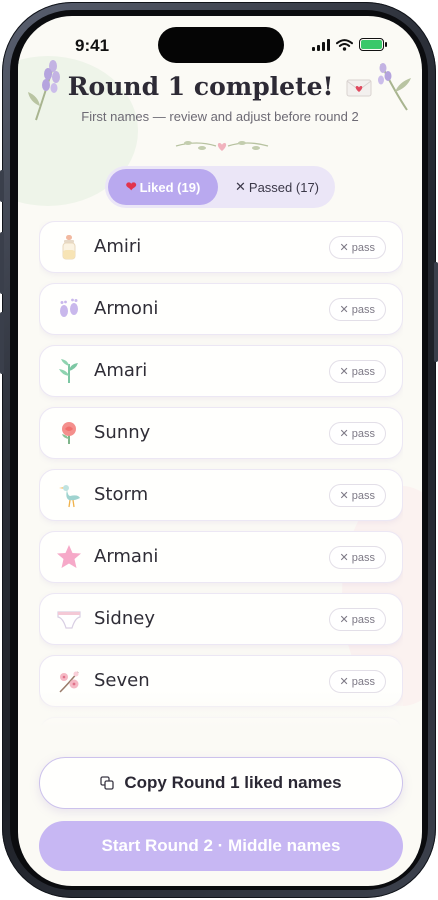  Describe the element at coordinates (69, 433) in the screenshot. I see `rose-icon` at that location.